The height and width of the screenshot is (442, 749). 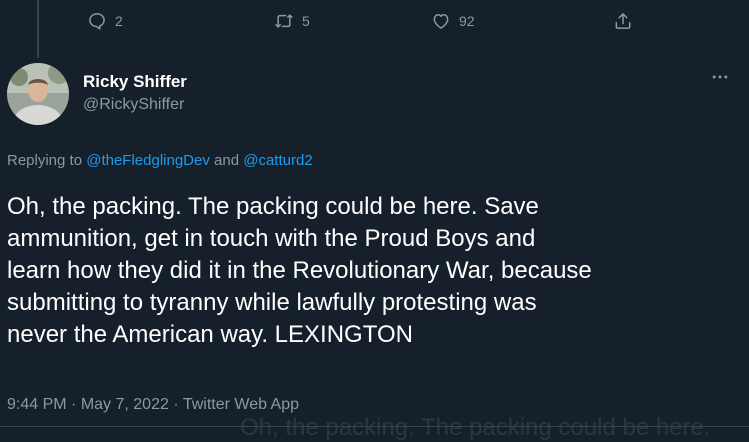 What do you see at coordinates (374, 21) in the screenshot?
I see `previous-tweet-action-bar: 2 5 92` at bounding box center [374, 21].